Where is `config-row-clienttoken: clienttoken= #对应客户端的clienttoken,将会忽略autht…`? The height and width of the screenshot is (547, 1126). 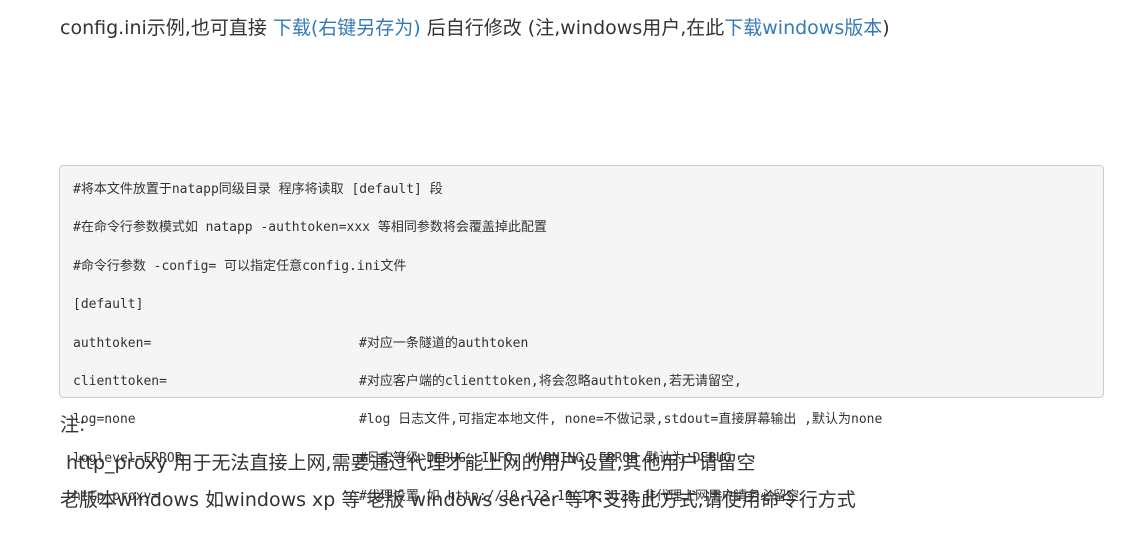 config-row-clienttoken: clienttoken= #对应客户端的clienttoken,将会忽略autht… is located at coordinates (588, 381).